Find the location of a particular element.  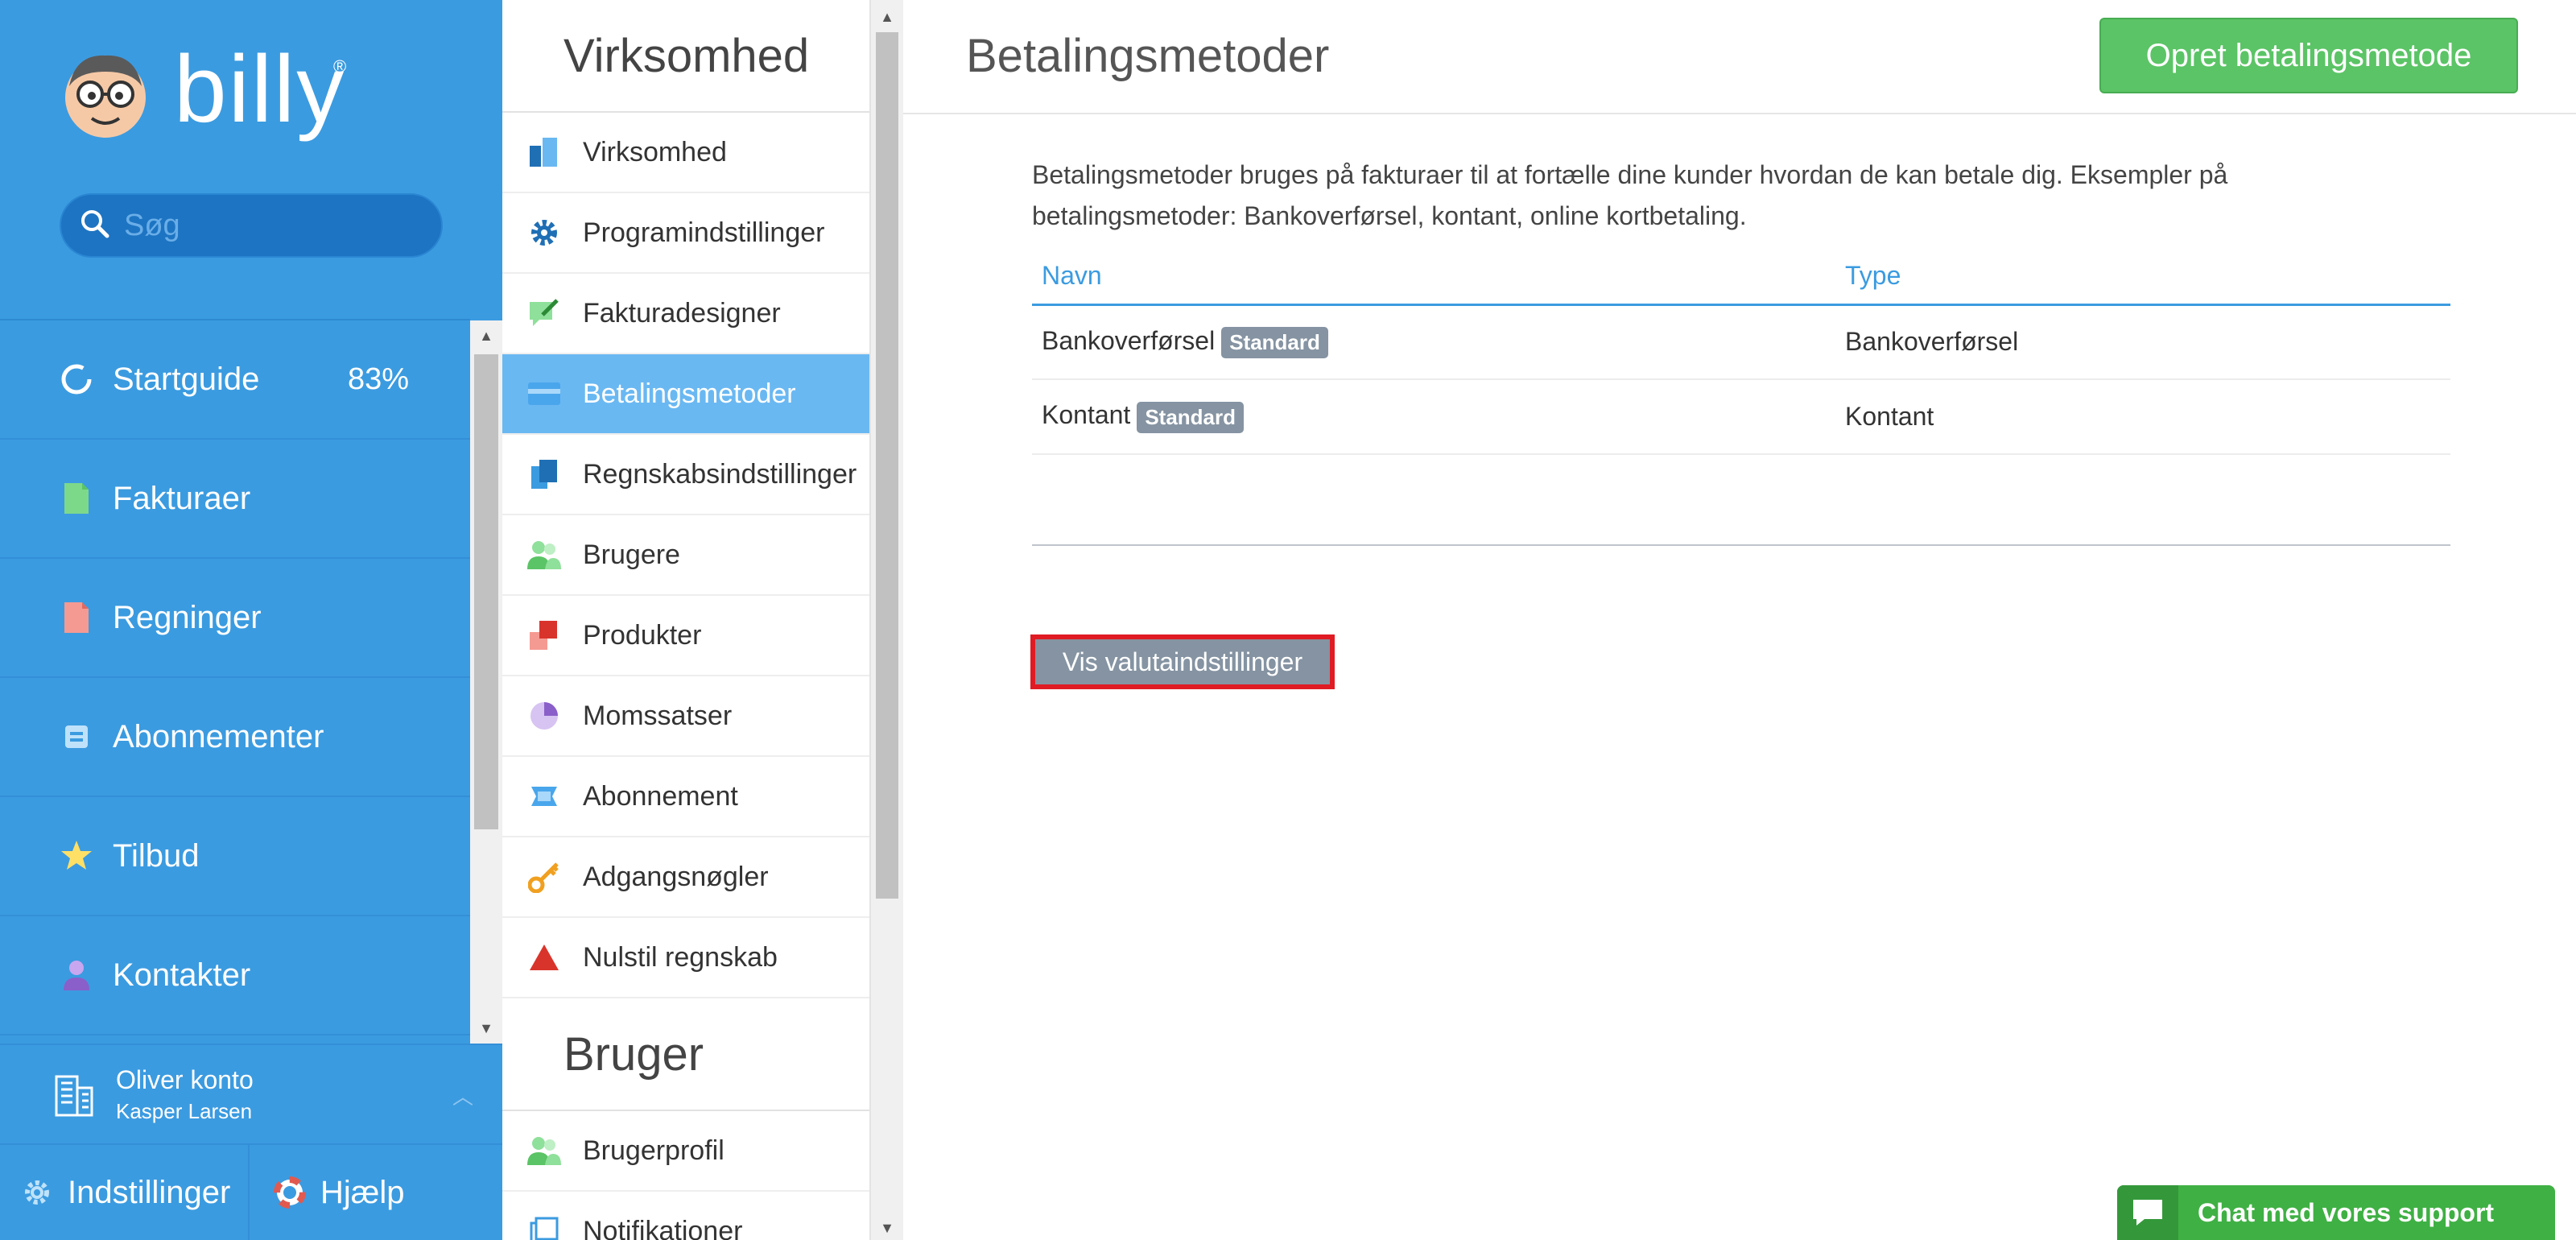

page-header: Betalingsmetoder Opret betalingsmetode is located at coordinates (1739, 57).